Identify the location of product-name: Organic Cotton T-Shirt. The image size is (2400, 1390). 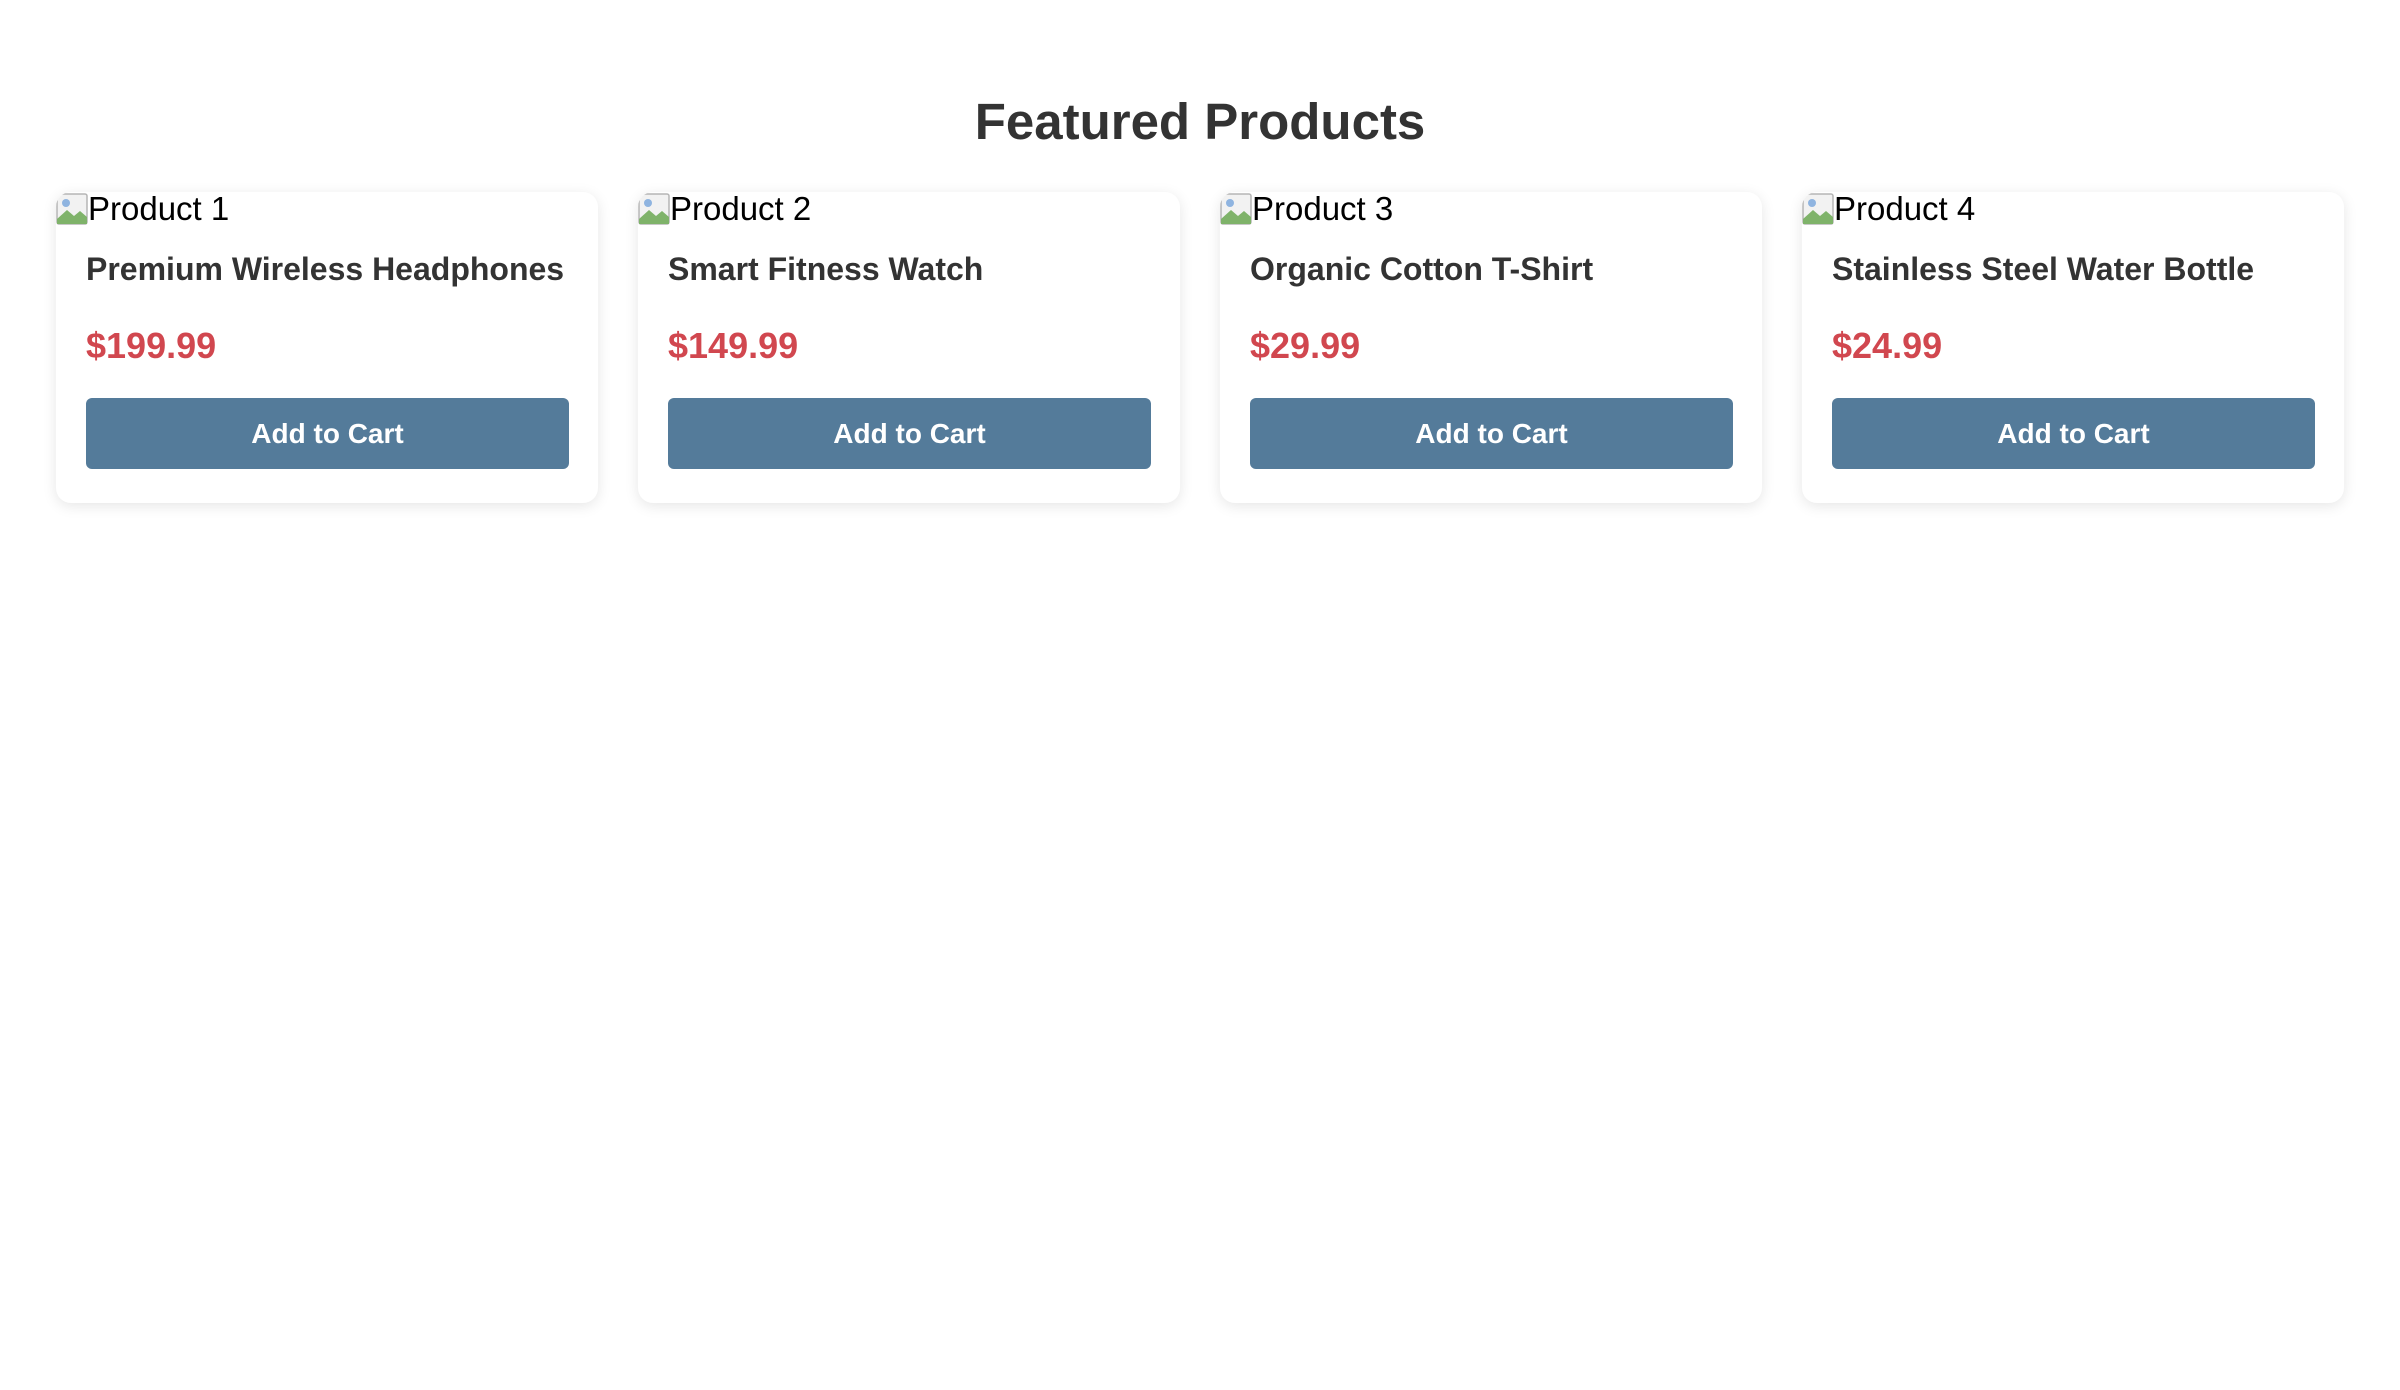
(1422, 269).